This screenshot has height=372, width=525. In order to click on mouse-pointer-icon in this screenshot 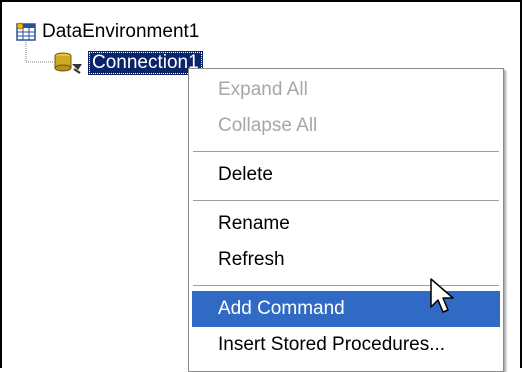, I will do `click(442, 295)`.